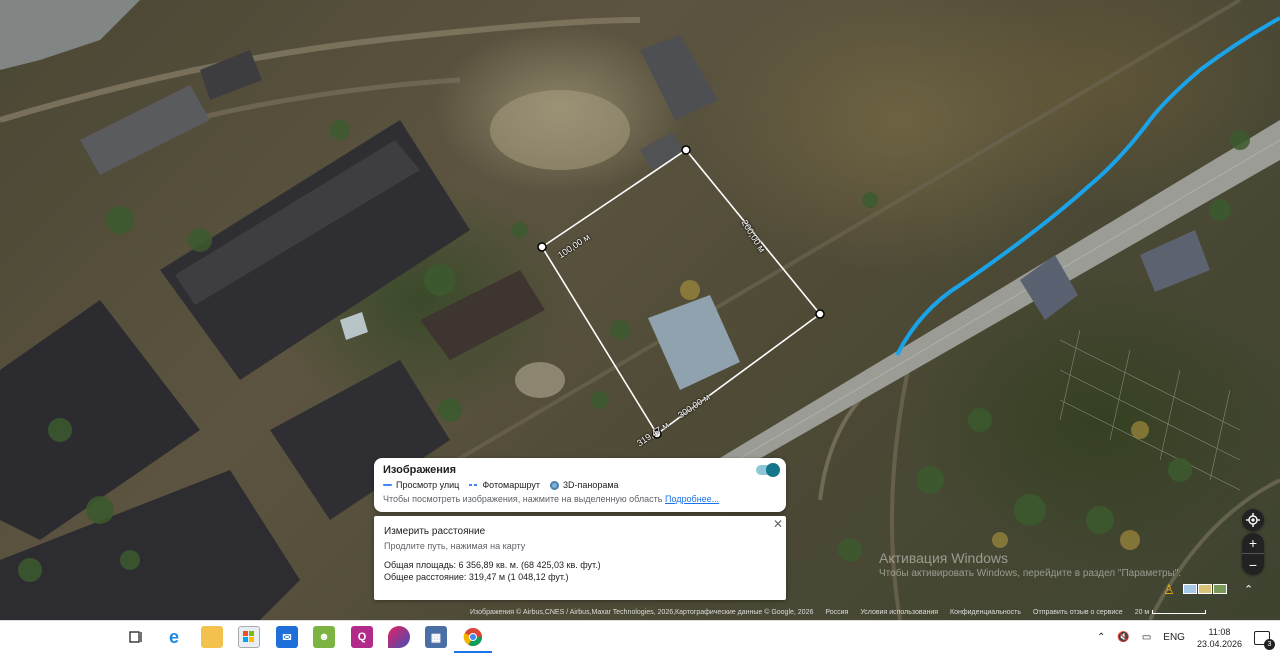 This screenshot has width=1280, height=653. What do you see at coordinates (584, 485) in the screenshot?
I see `legend-3d-panorama: 3D-панорама` at bounding box center [584, 485].